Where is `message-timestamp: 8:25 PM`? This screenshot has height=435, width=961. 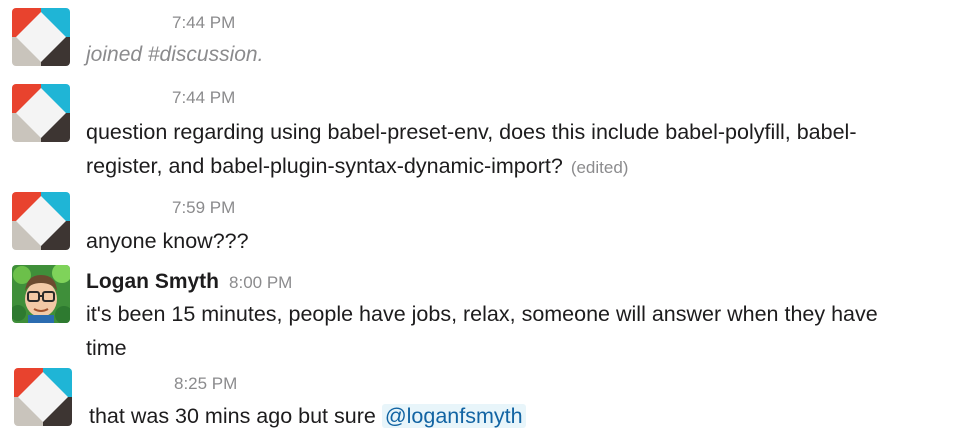 message-timestamp: 8:25 PM is located at coordinates (205, 384).